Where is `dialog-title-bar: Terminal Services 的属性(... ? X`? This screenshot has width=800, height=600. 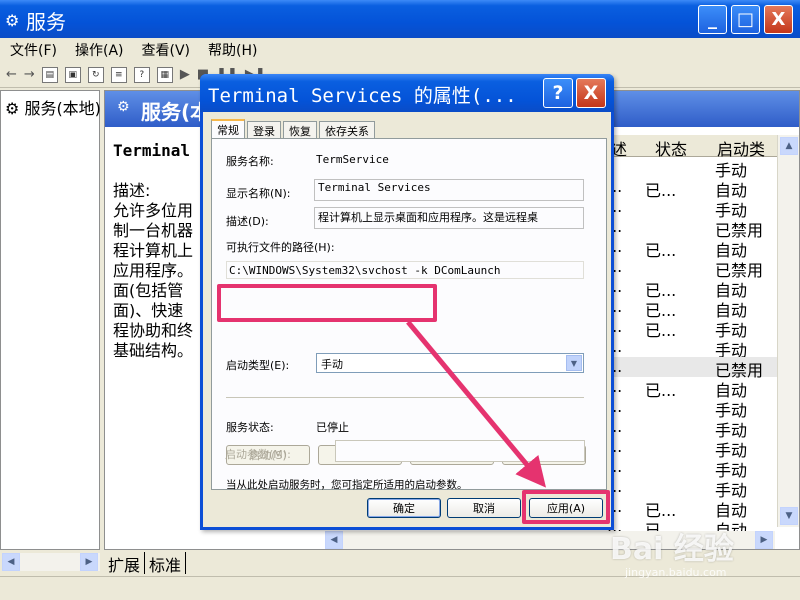
dialog-title-bar: Terminal Services 的属性(... ? X is located at coordinates (407, 93).